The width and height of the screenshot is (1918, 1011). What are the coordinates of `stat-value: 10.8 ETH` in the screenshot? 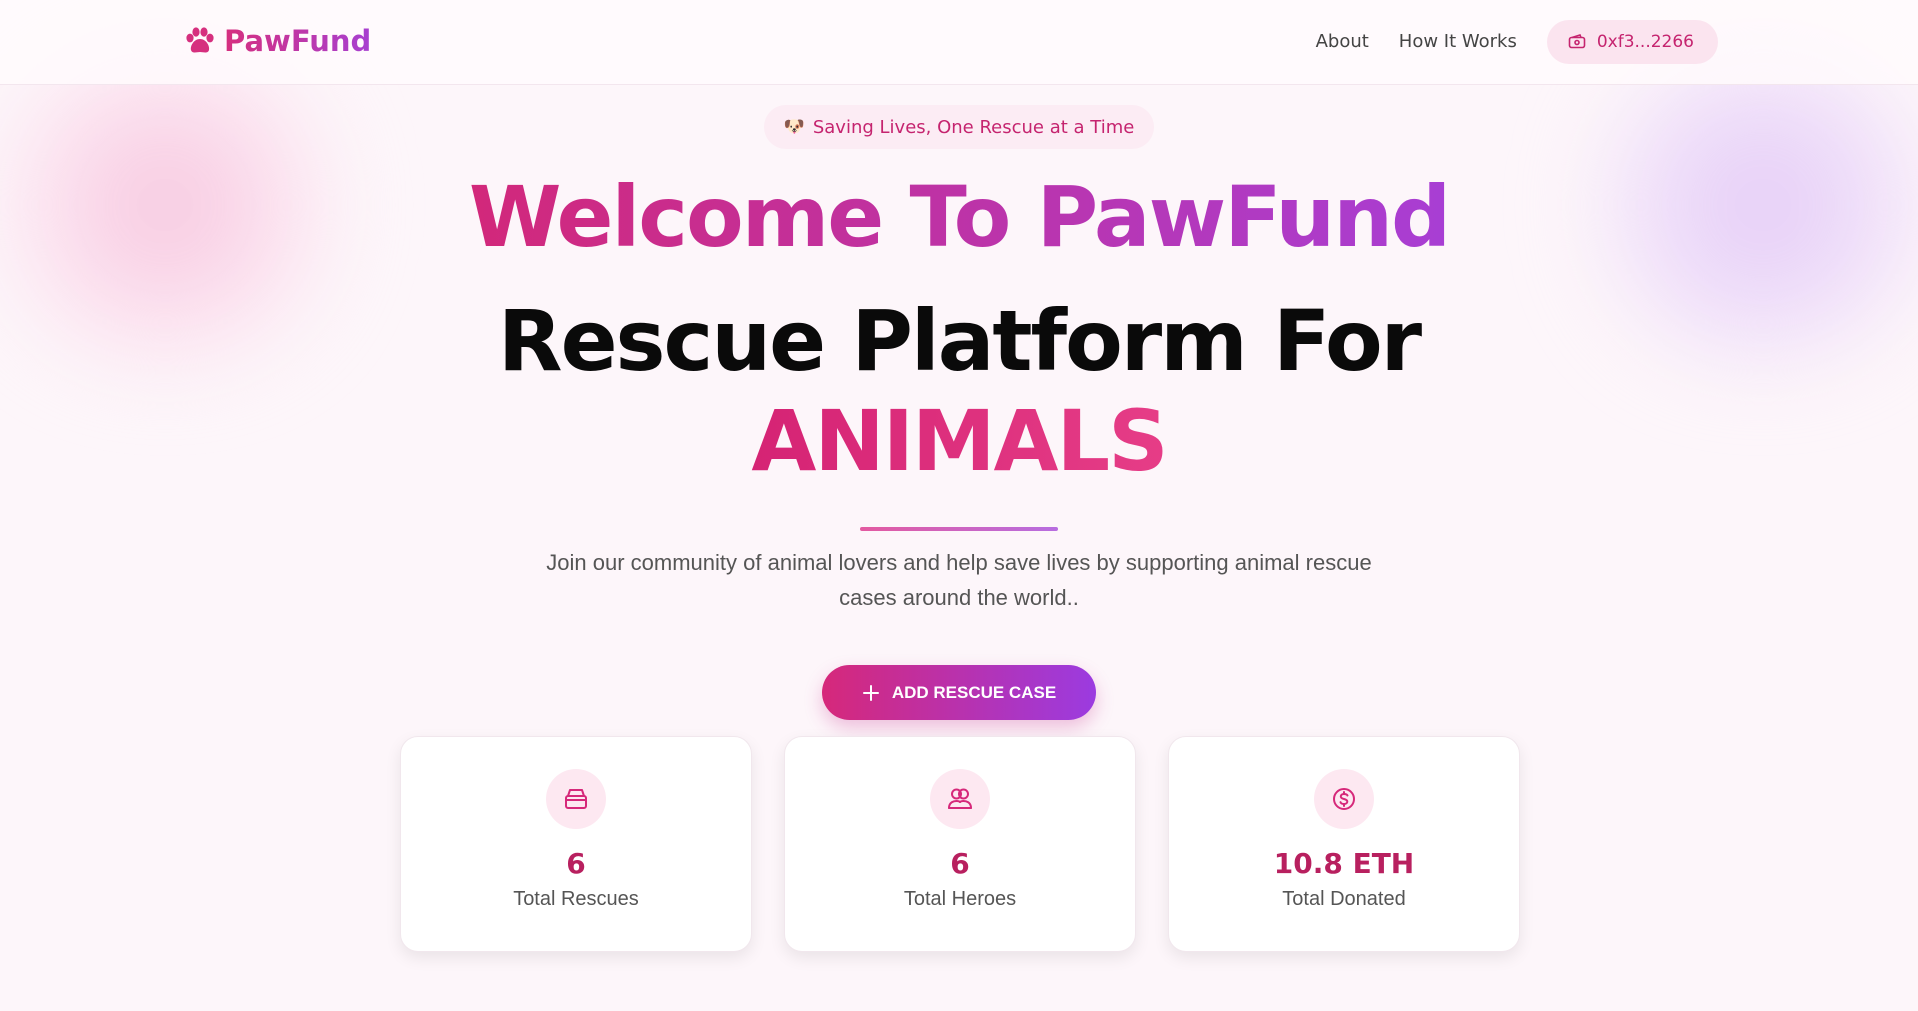 It's located at (1344, 863).